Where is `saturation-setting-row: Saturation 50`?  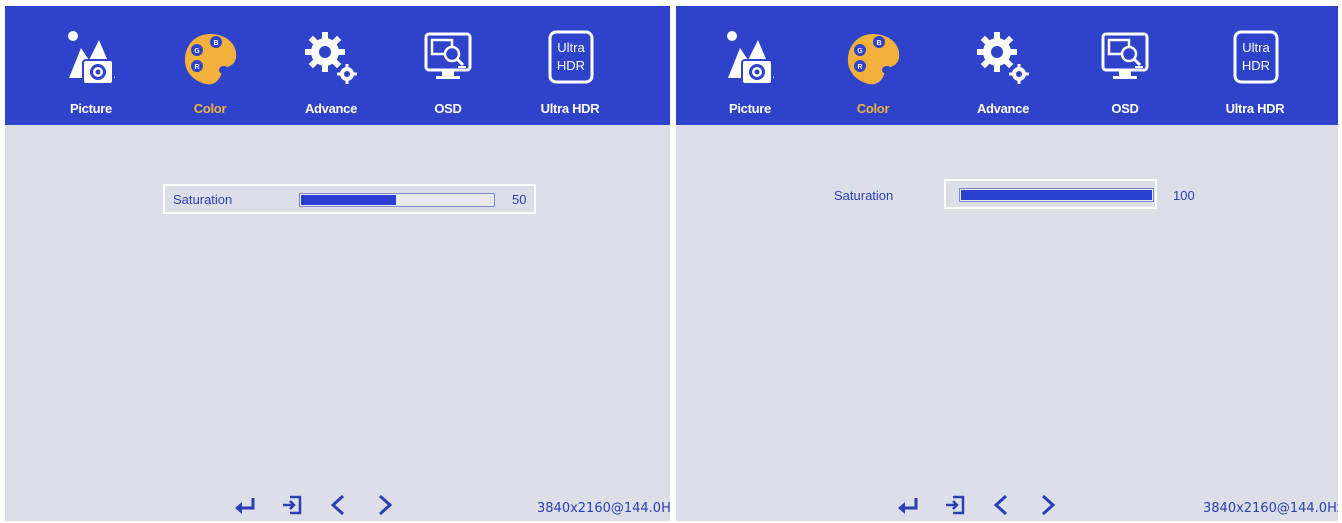 saturation-setting-row: Saturation 50 is located at coordinates (349, 199).